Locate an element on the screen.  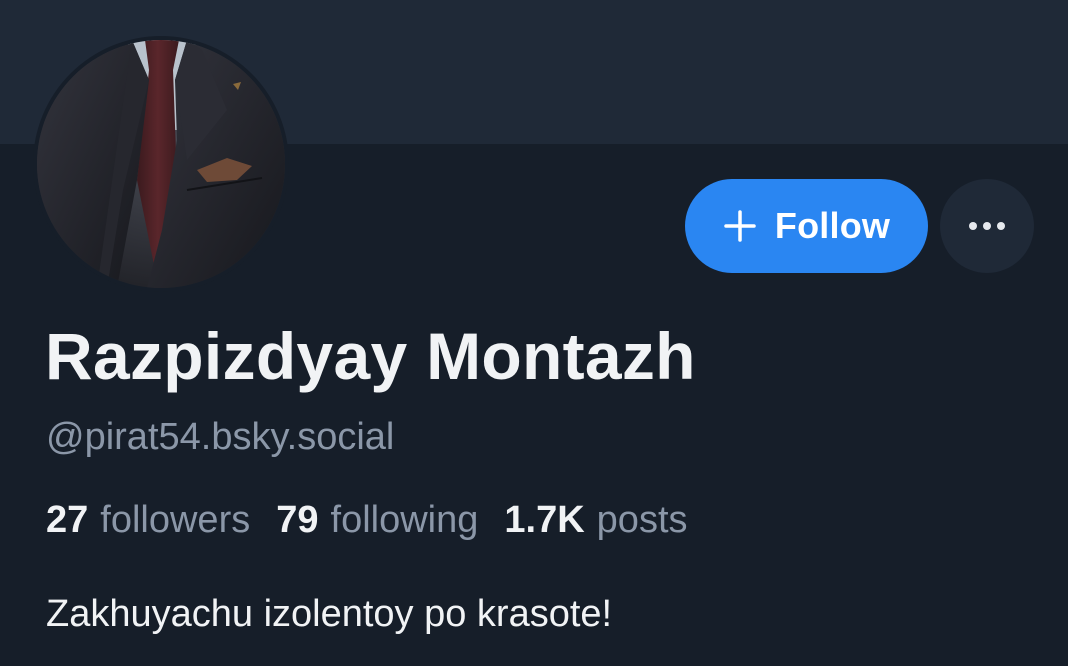
follow-button: Follow is located at coordinates (806, 226).